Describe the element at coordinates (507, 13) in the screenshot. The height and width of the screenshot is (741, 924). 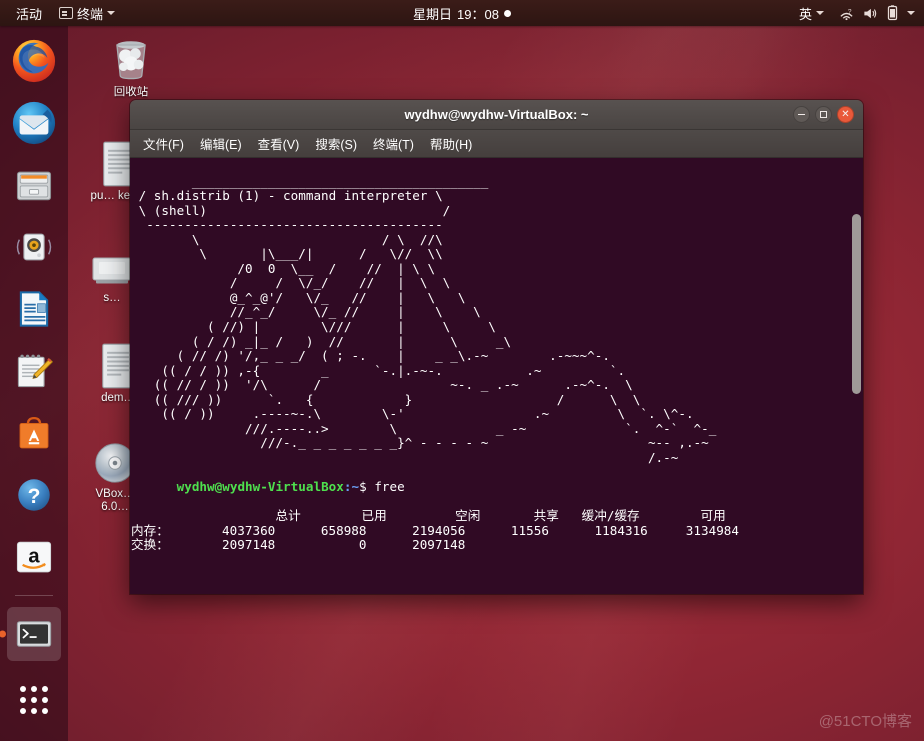
I see `notification-dot-icon` at that location.